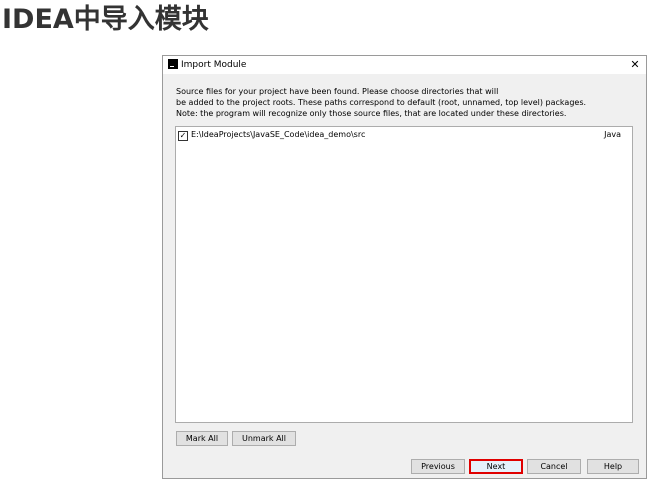 This screenshot has width=672, height=497. I want to click on intellij-icon, so click(173, 64).